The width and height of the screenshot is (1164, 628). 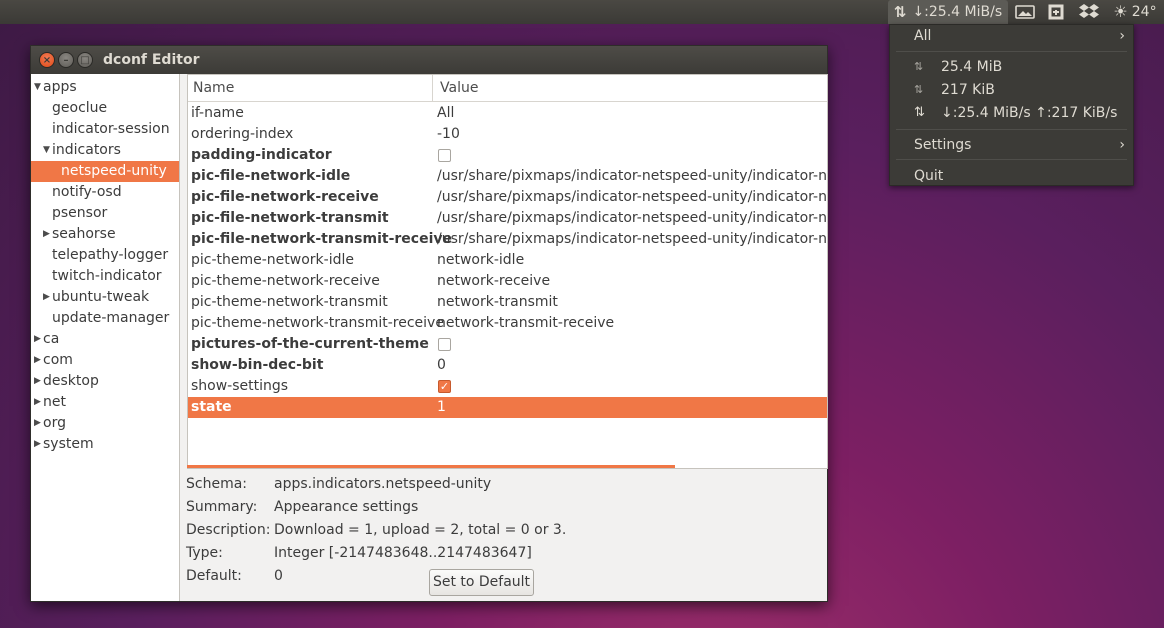 I want to click on tree-item: ▶ org, so click(x=105, y=423).